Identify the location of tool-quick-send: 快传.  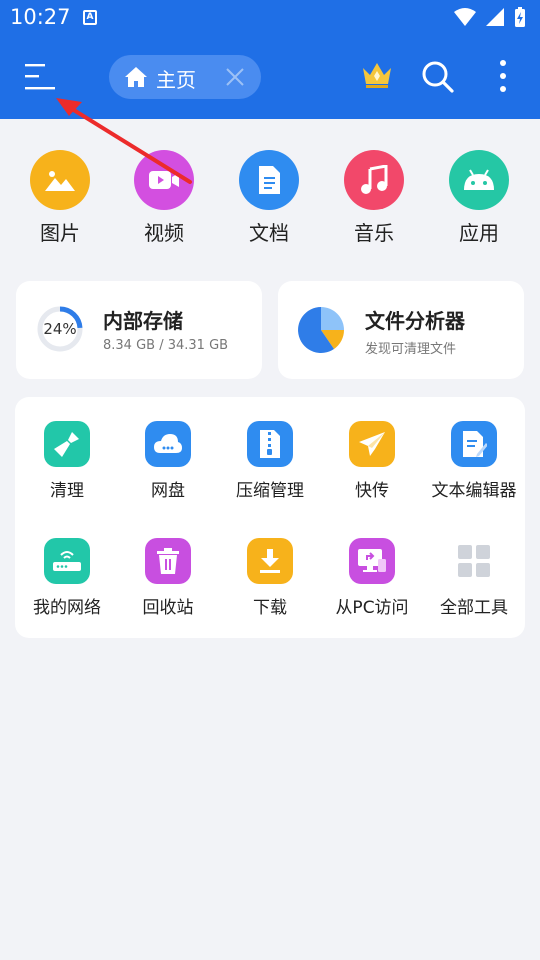
(372, 461).